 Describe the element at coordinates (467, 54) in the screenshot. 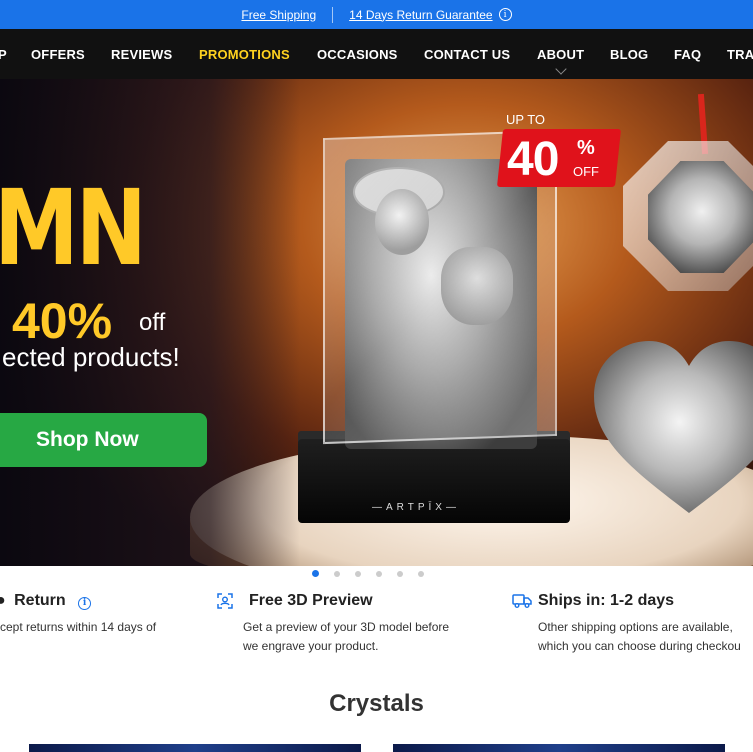

I see `nav-item-contact-us: CONTACT US` at that location.